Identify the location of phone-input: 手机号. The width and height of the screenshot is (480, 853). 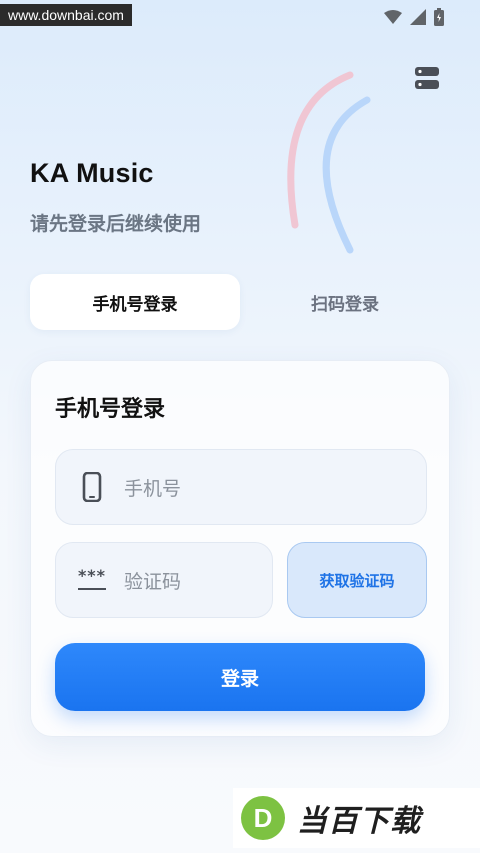
(241, 487).